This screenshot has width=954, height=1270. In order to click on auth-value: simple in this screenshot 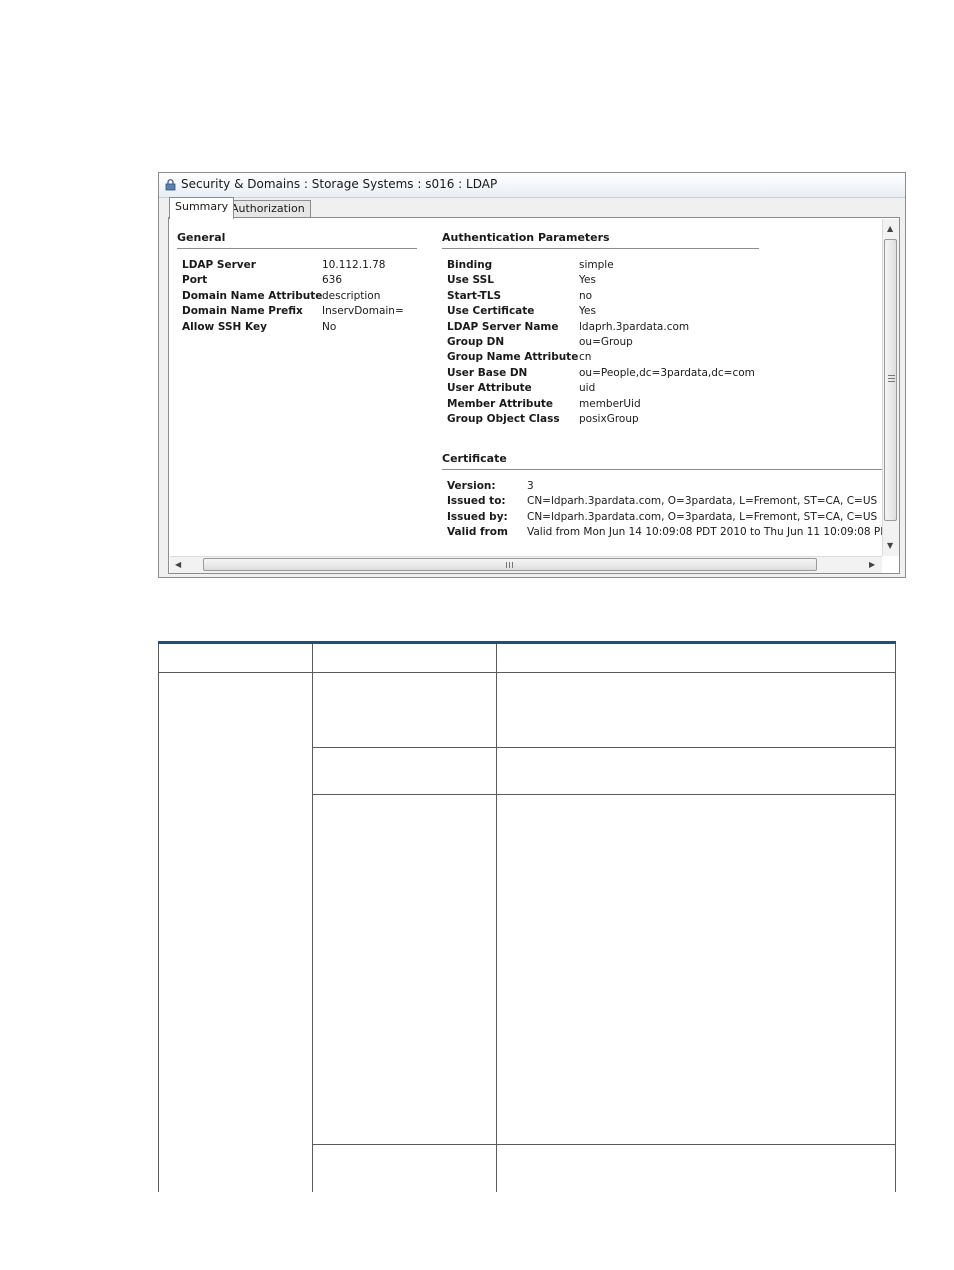, I will do `click(596, 265)`.